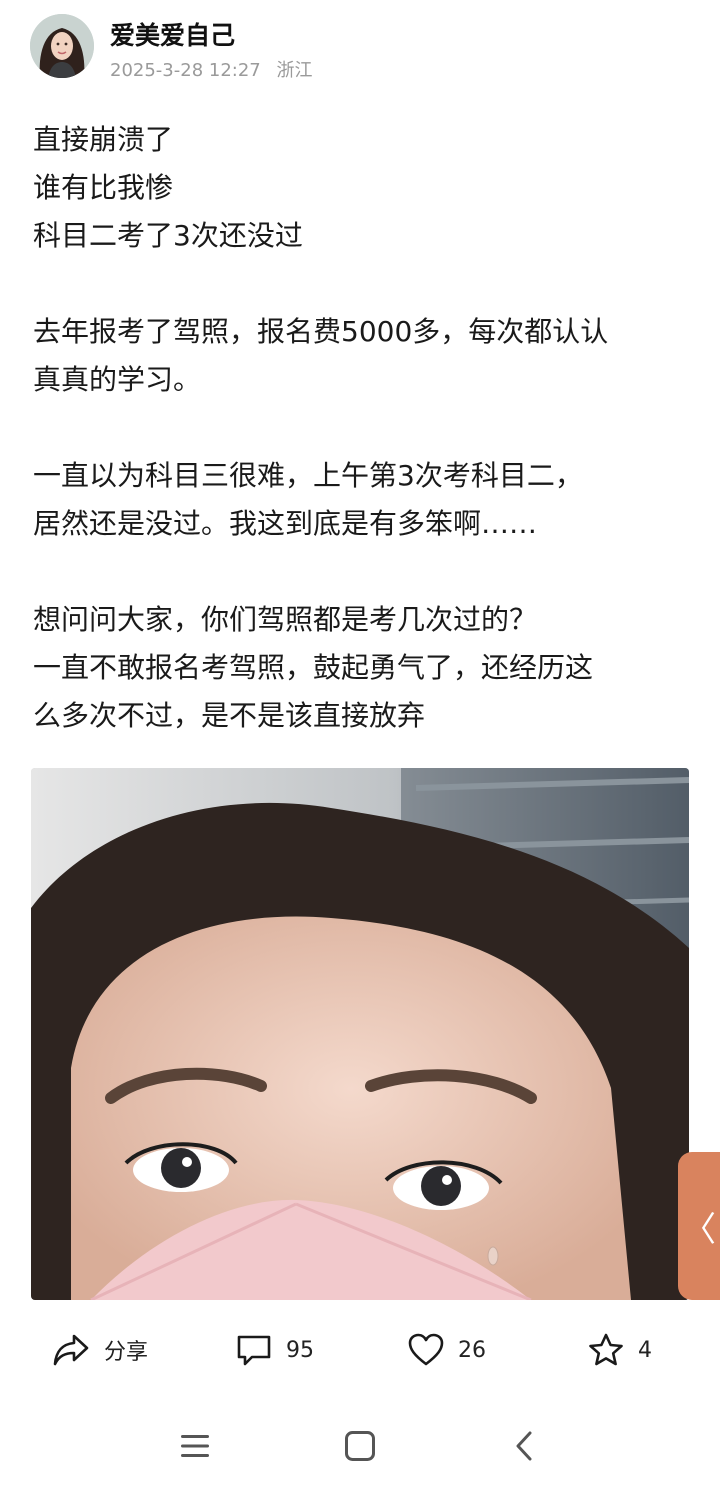 The height and width of the screenshot is (1489, 720). What do you see at coordinates (275, 1350) in the screenshot?
I see `comment-button: 95` at bounding box center [275, 1350].